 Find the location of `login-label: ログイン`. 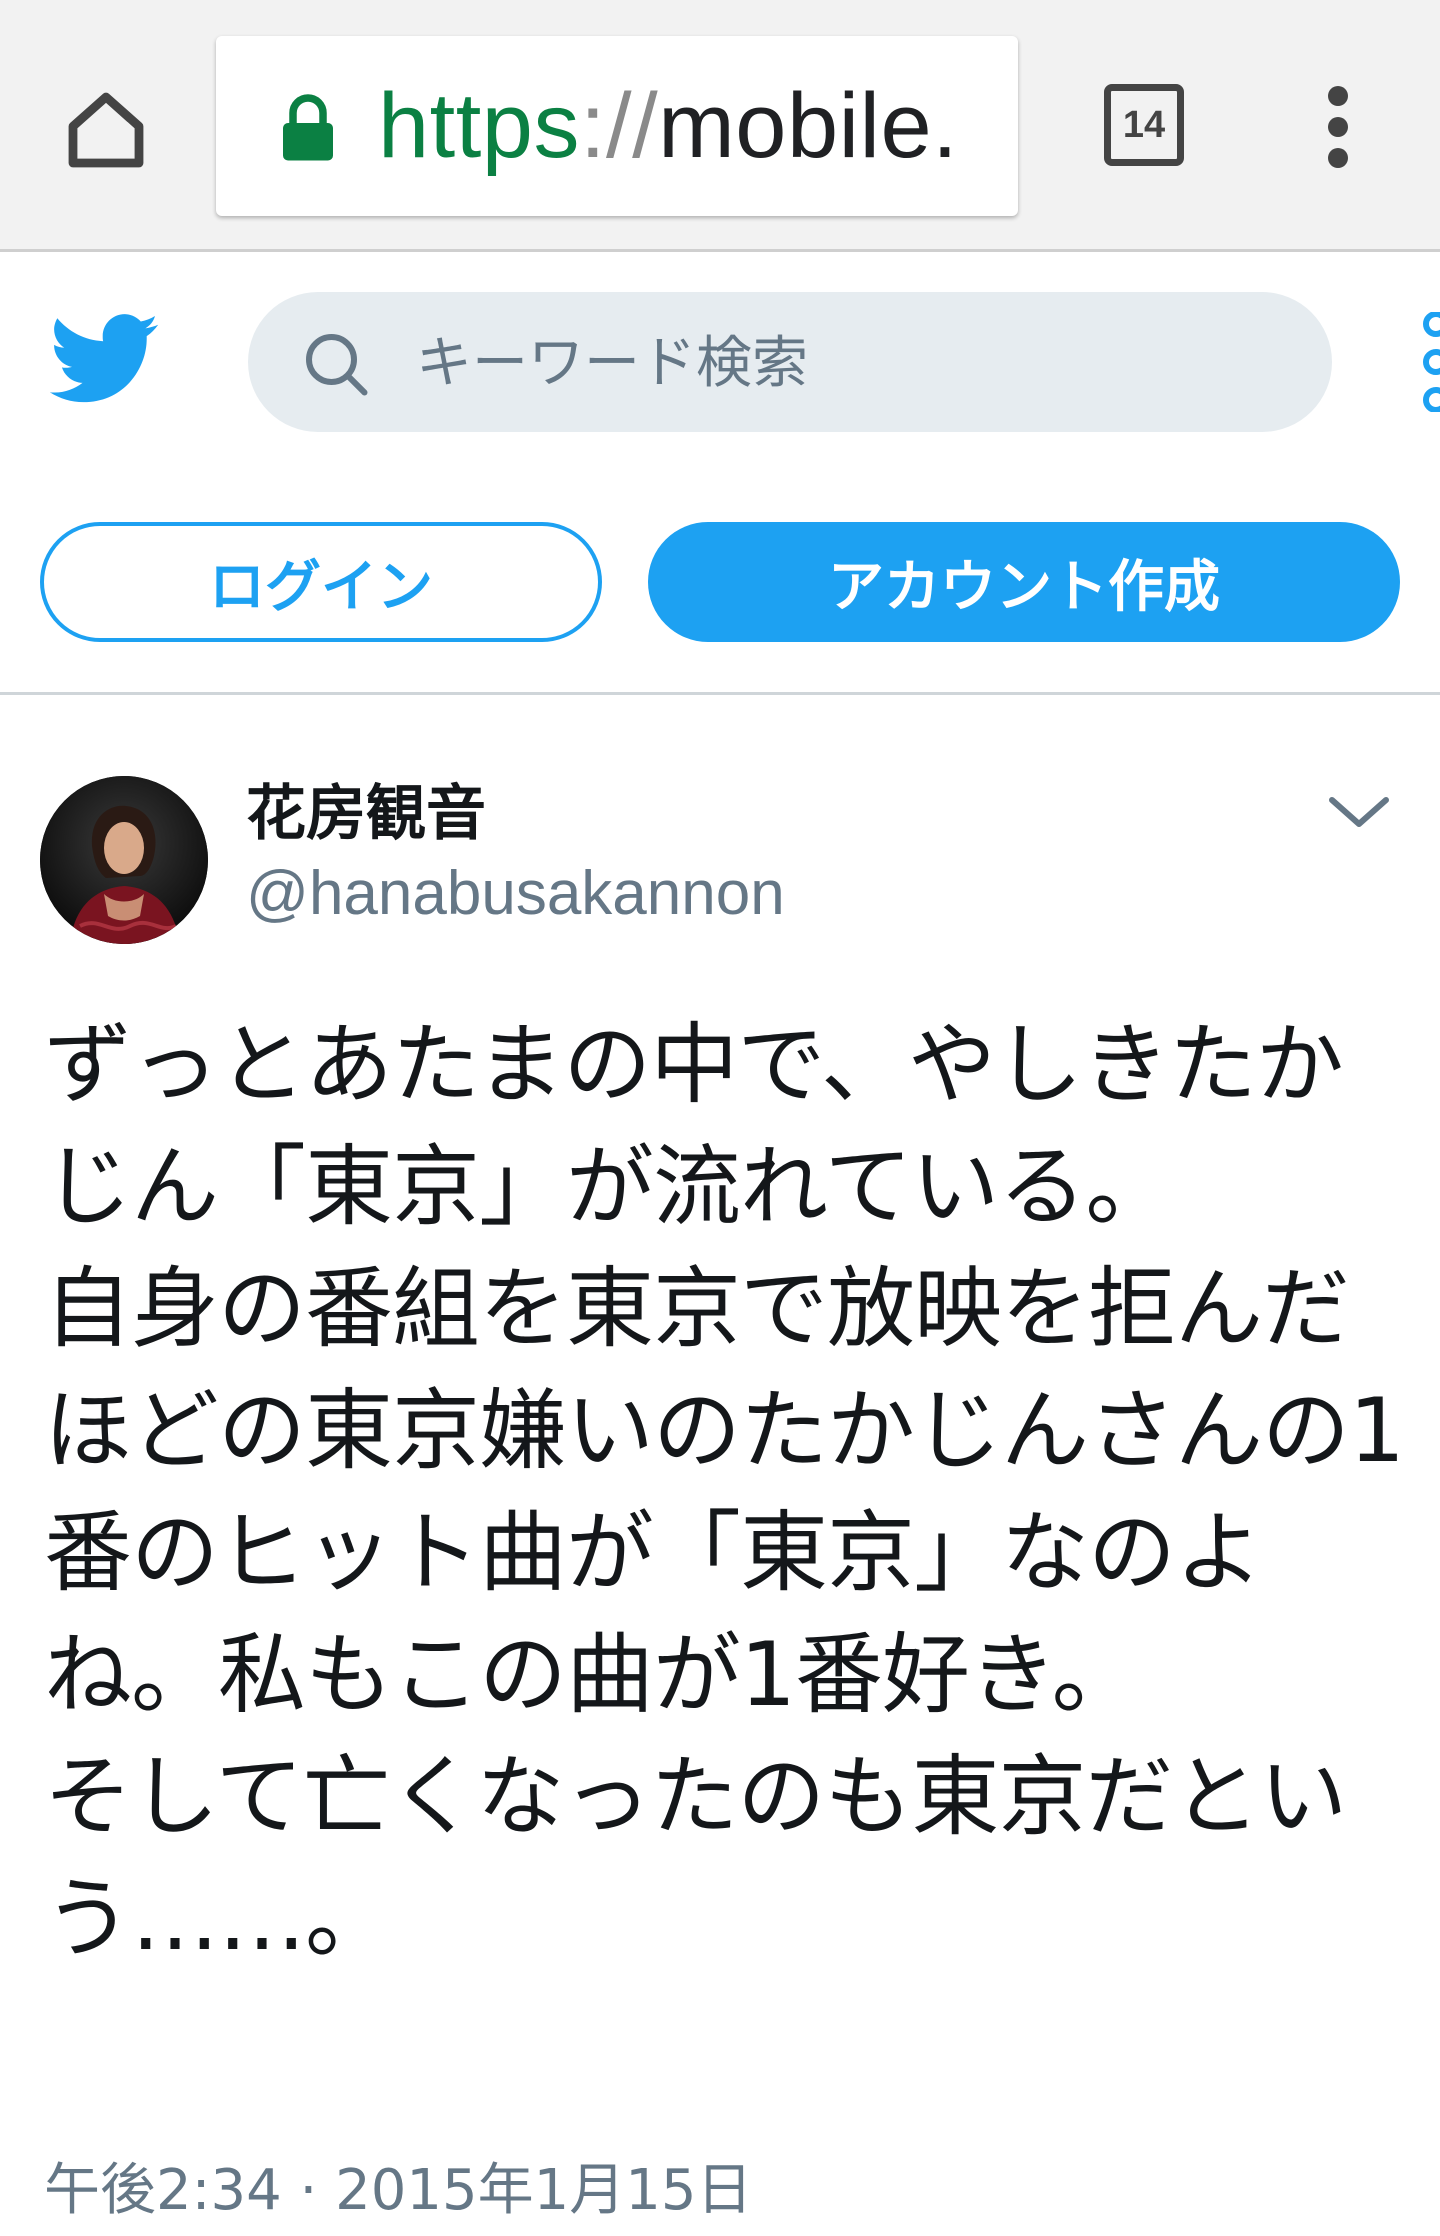

login-label: ログイン is located at coordinates (321, 587).